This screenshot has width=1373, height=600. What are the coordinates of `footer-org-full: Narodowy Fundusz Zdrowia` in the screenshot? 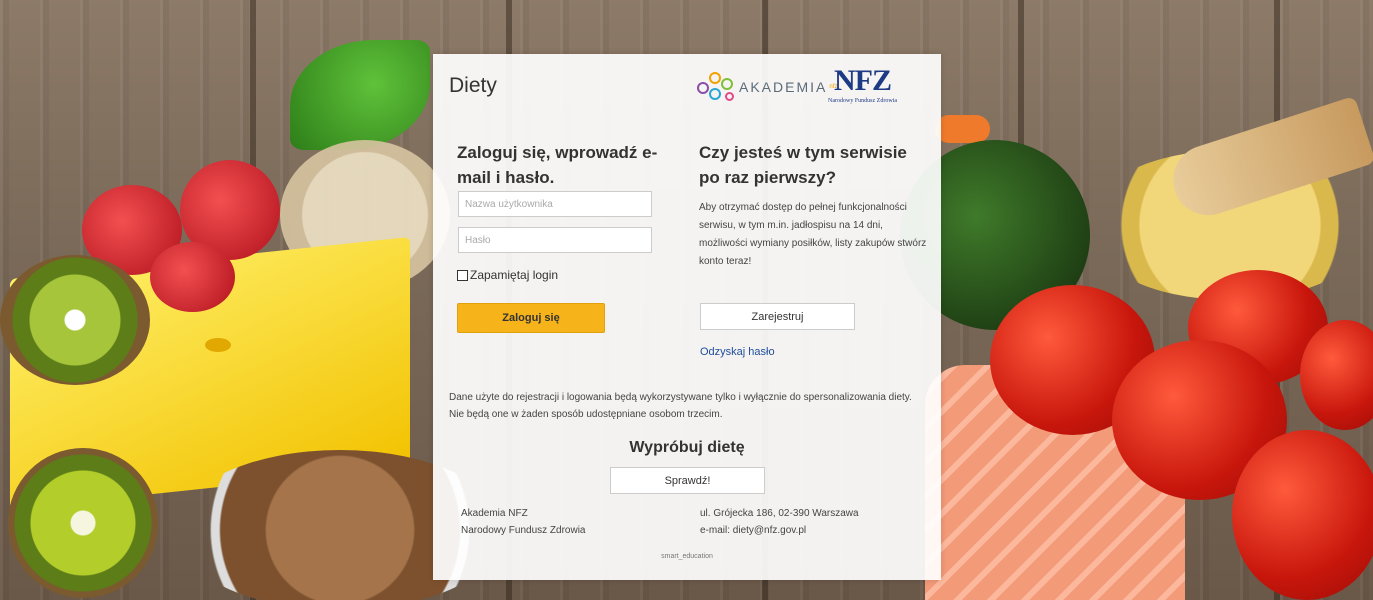 It's located at (523, 530).